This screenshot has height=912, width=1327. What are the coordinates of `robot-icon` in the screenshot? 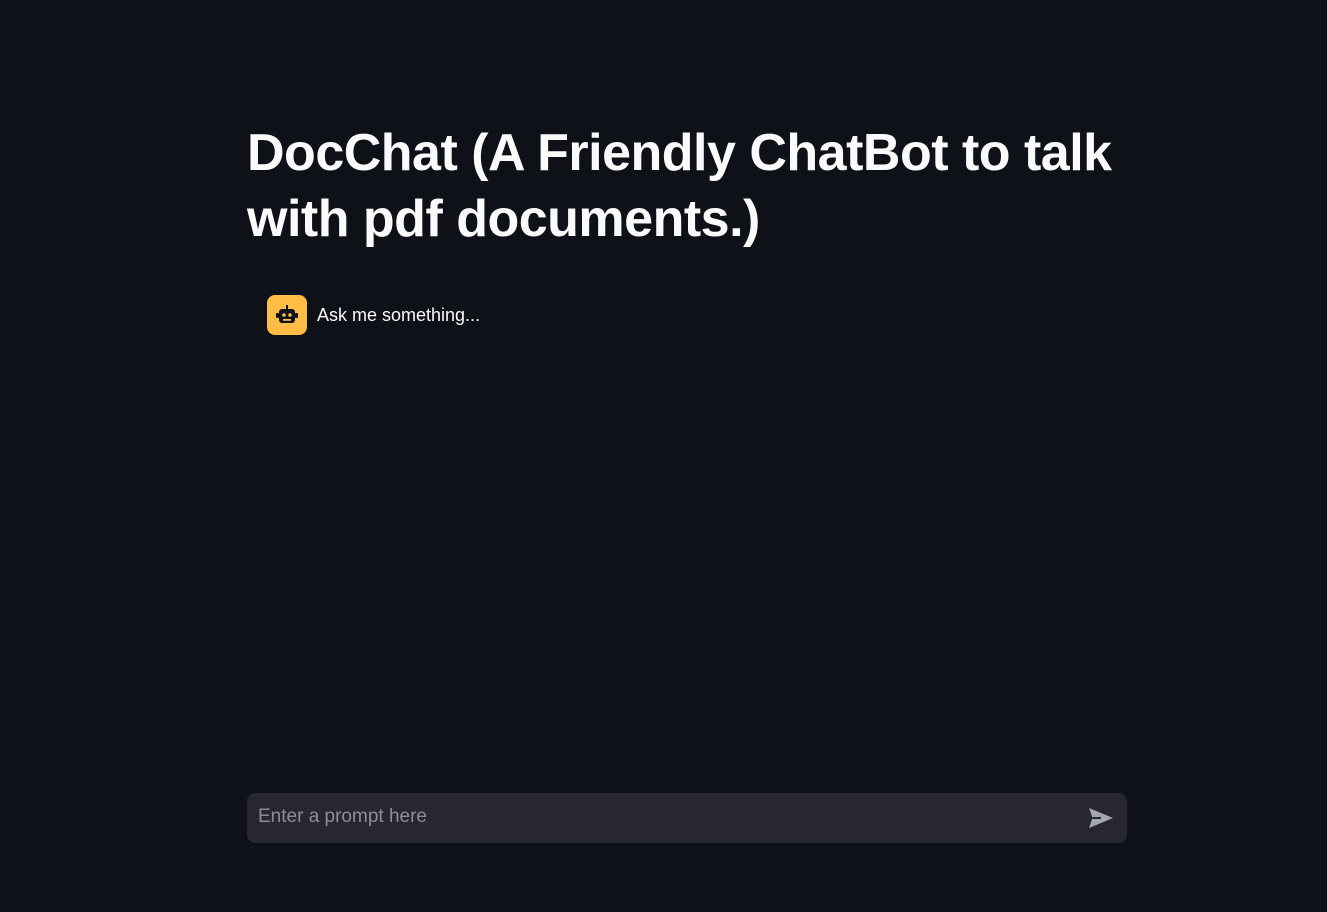 It's located at (287, 314).